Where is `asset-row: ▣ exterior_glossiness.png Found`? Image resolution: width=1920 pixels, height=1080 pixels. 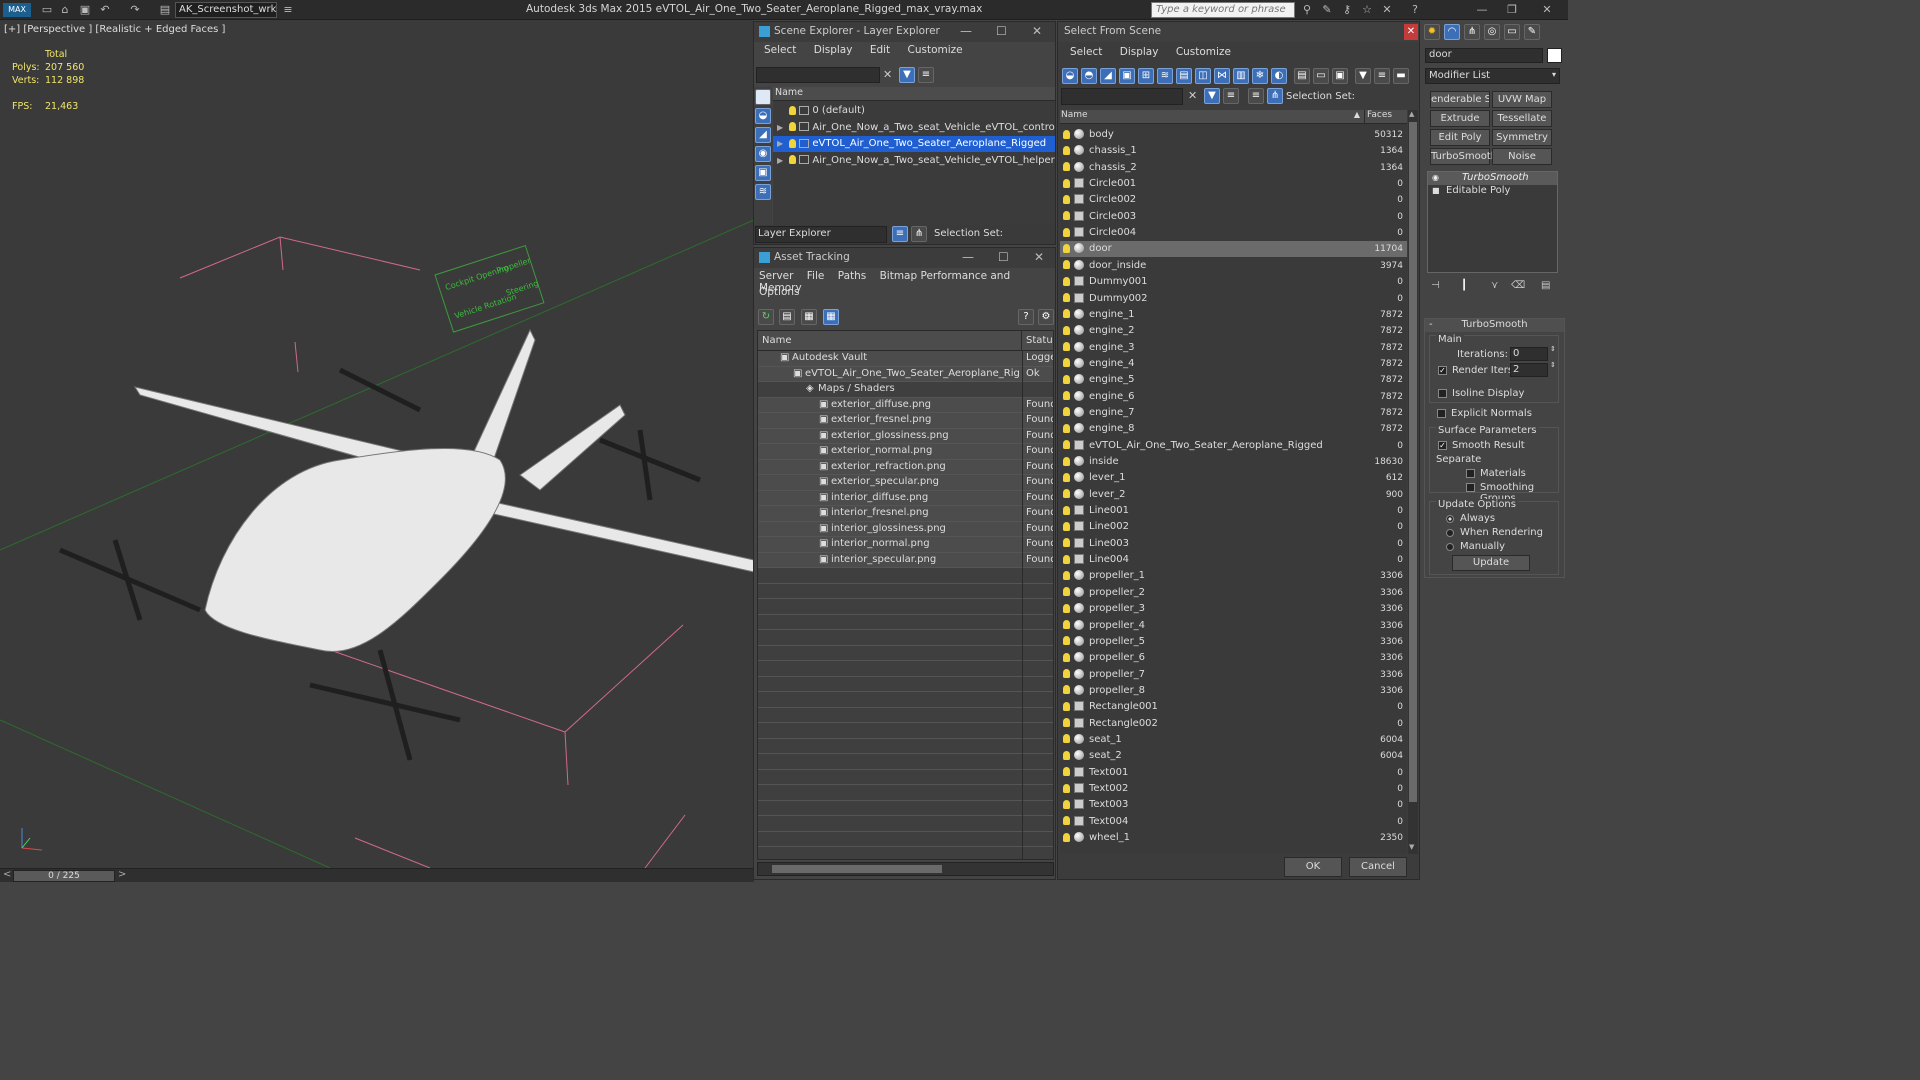
asset-row: ▣ exterior_glossiness.png Found is located at coordinates (905, 436).